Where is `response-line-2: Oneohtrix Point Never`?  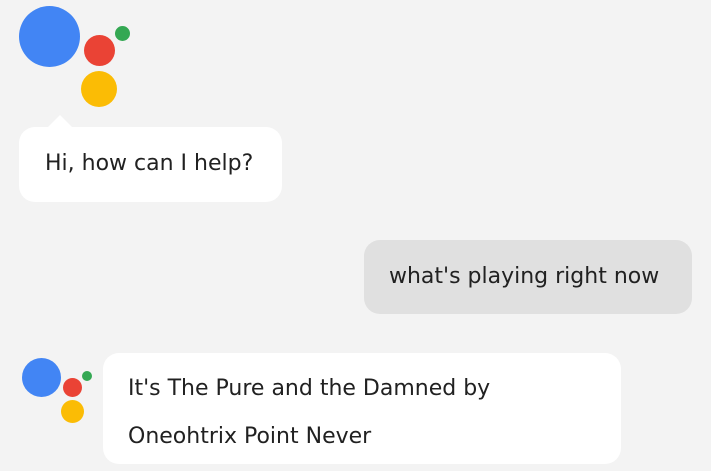 response-line-2: Oneohtrix Point Never is located at coordinates (250, 436).